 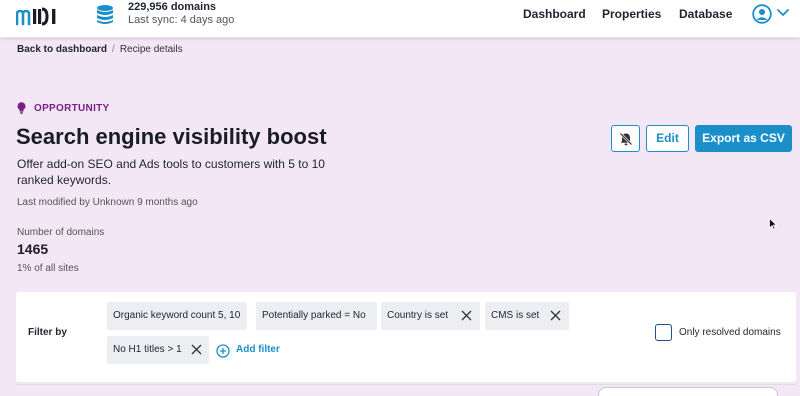 What do you see at coordinates (62, 49) in the screenshot?
I see `breadcrumb-back-link: Back to dashboard` at bounding box center [62, 49].